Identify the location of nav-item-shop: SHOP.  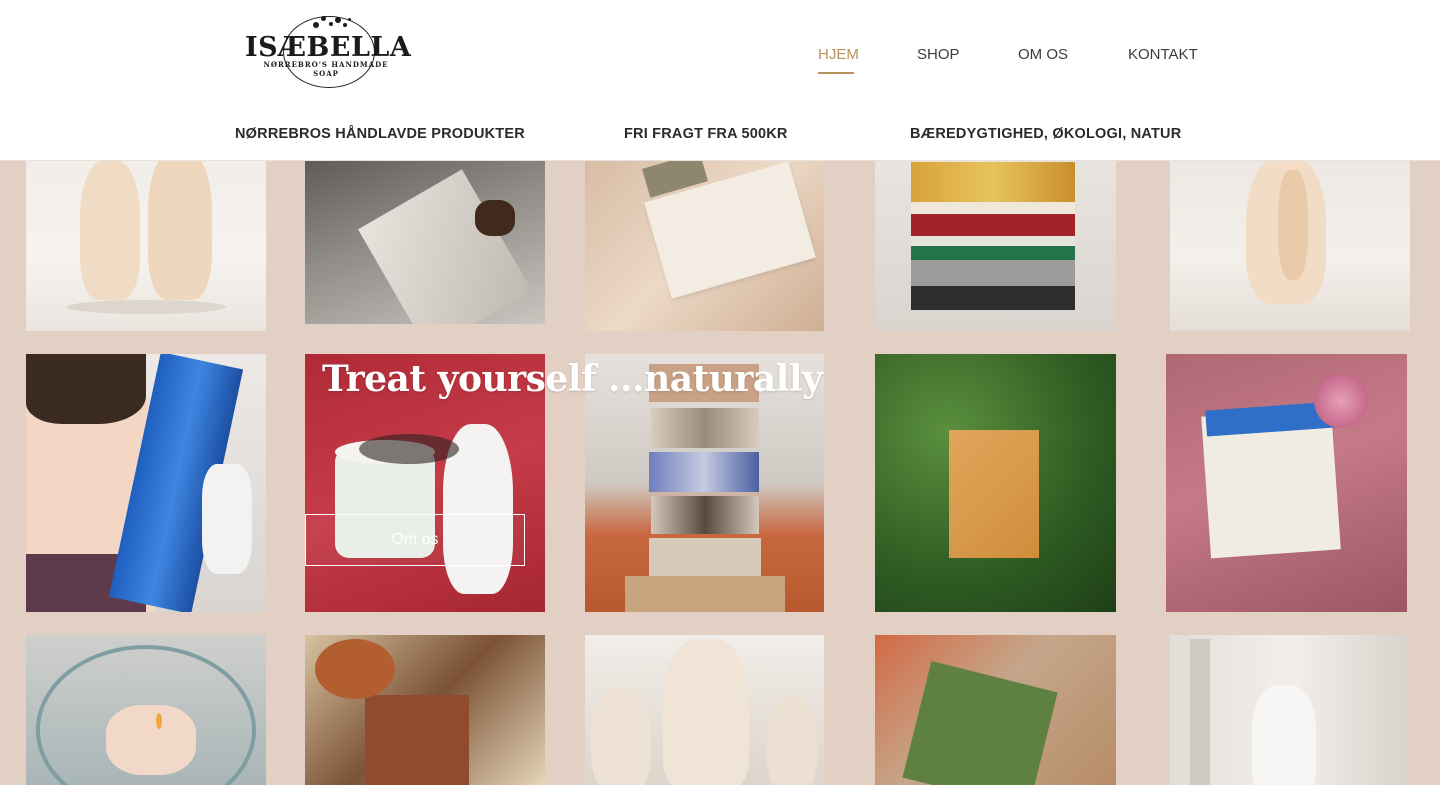
(938, 54).